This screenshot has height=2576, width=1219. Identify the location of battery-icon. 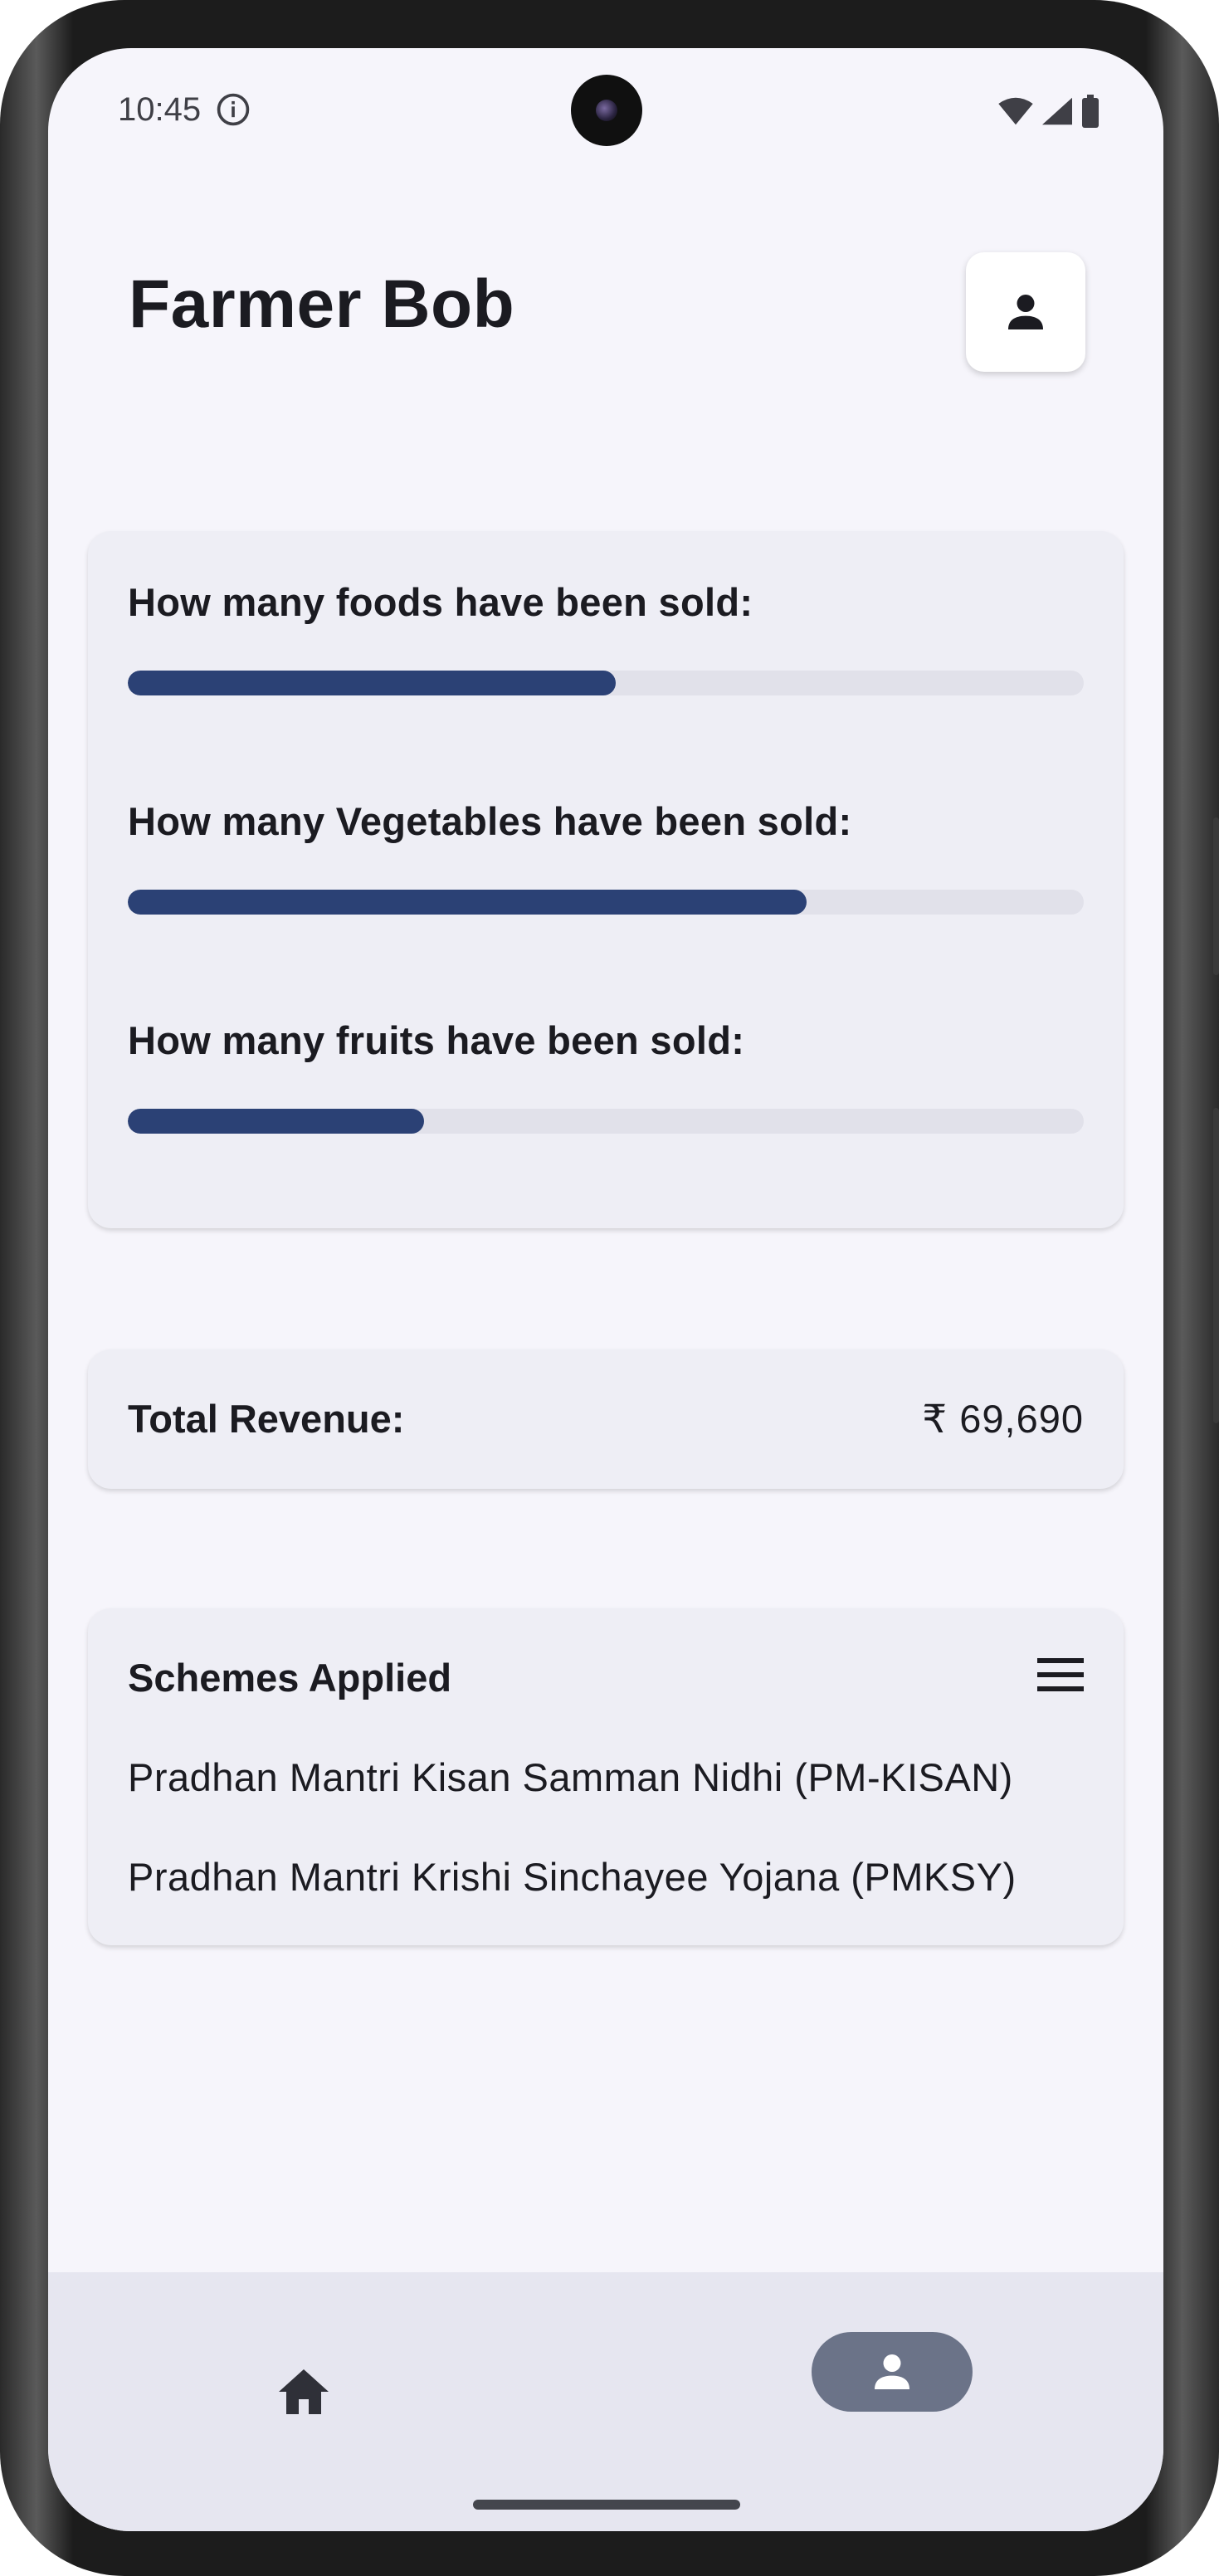
(1091, 111).